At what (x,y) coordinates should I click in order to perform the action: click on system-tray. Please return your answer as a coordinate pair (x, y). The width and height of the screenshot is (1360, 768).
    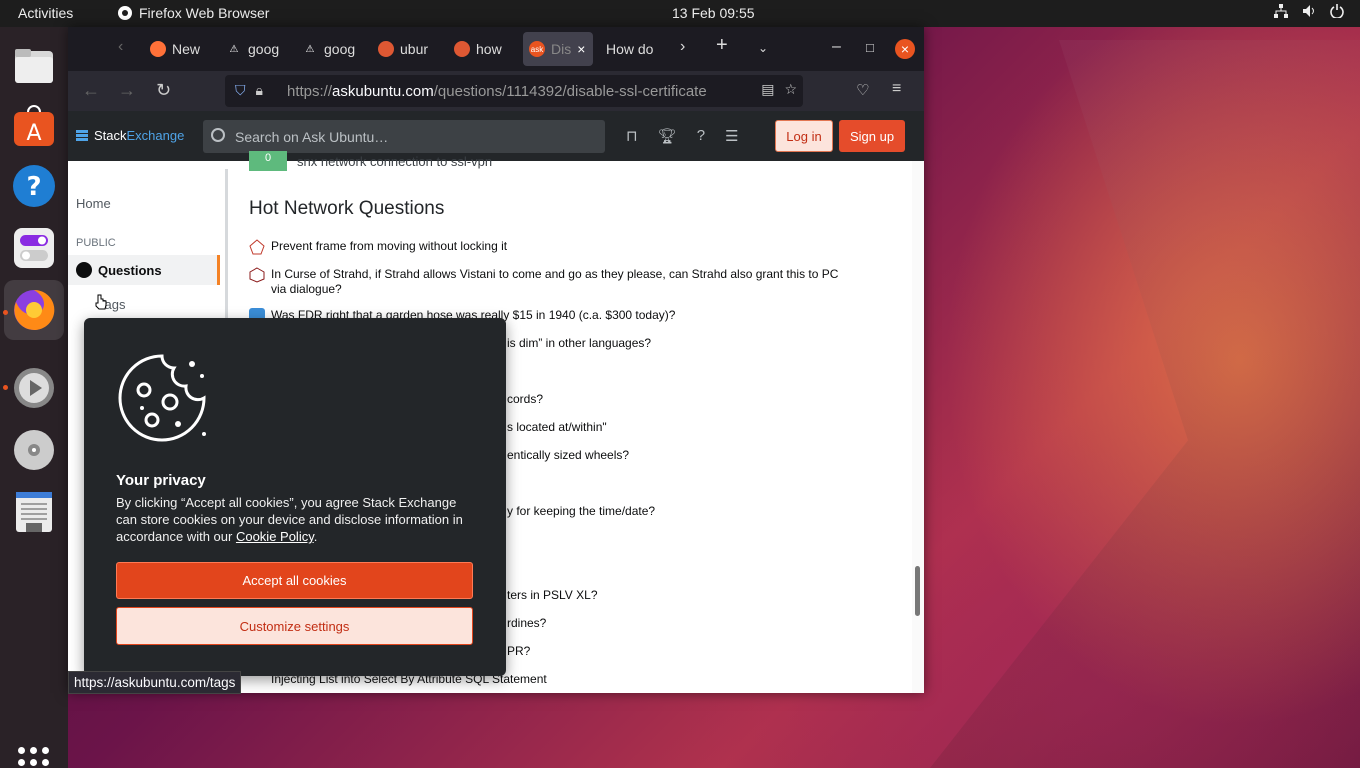
    Looking at the image, I should click on (1309, 11).